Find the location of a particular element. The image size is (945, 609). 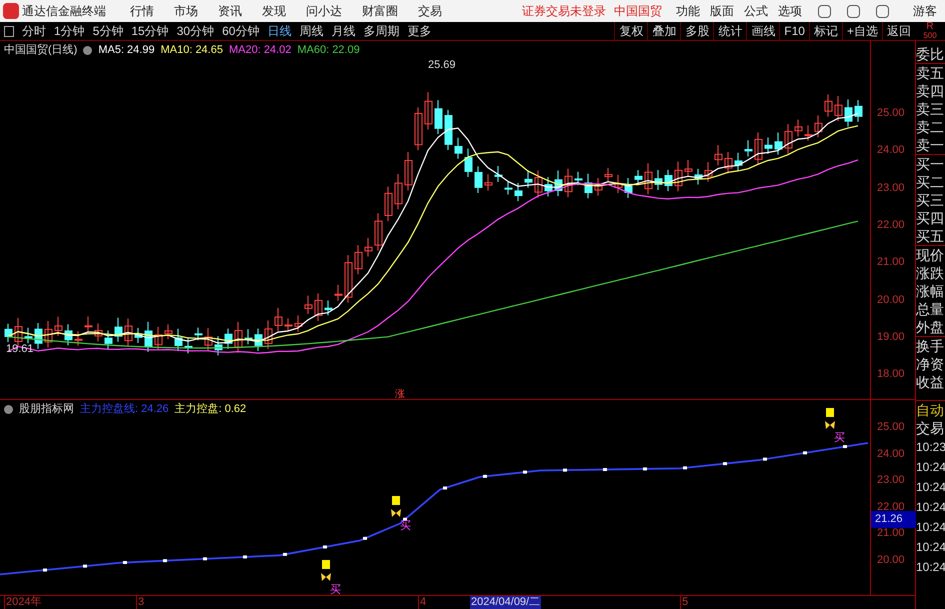

period-tab: 分时 is located at coordinates (34, 31).